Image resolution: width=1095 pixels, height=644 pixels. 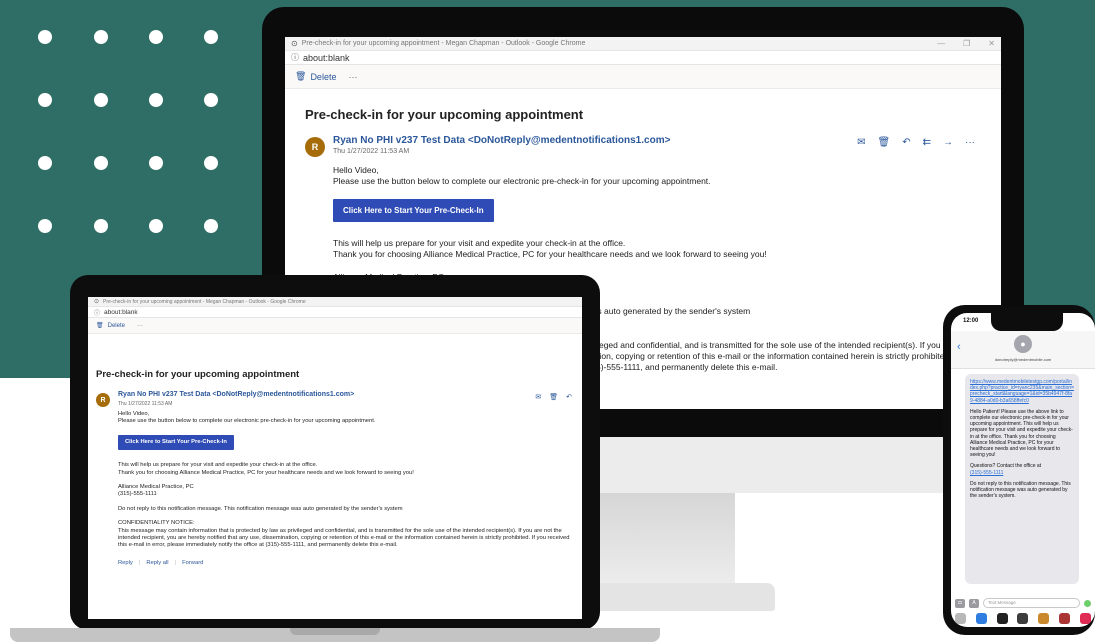 I want to click on sticker-app-icon, so click(x=1044, y=618).